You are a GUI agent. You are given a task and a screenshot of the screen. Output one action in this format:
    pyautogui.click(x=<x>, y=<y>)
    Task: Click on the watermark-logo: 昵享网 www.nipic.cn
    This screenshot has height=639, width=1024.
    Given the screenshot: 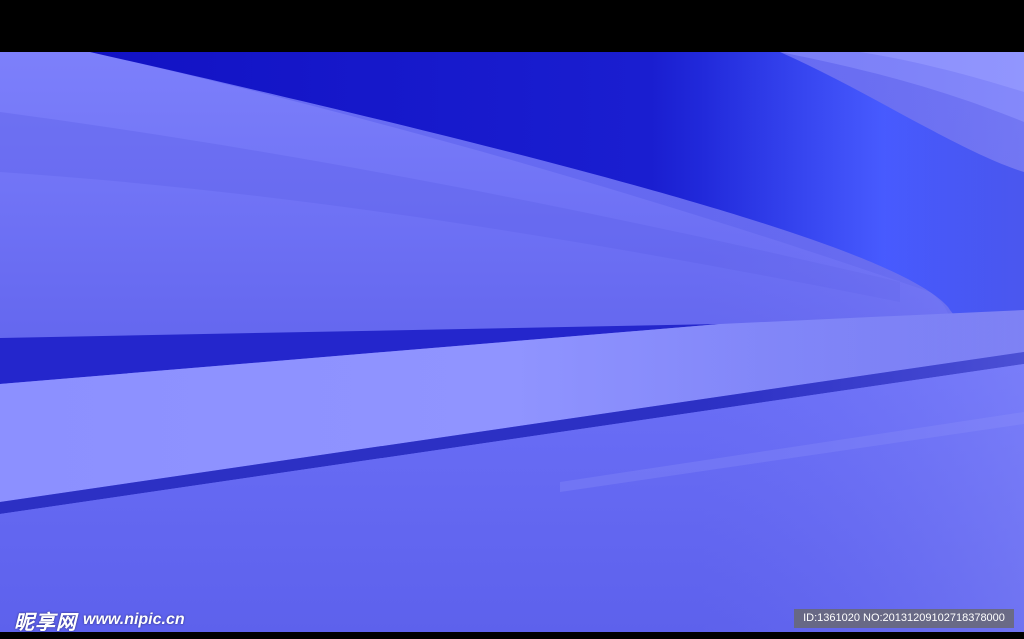 What is the action you would take?
    pyautogui.click(x=99, y=620)
    